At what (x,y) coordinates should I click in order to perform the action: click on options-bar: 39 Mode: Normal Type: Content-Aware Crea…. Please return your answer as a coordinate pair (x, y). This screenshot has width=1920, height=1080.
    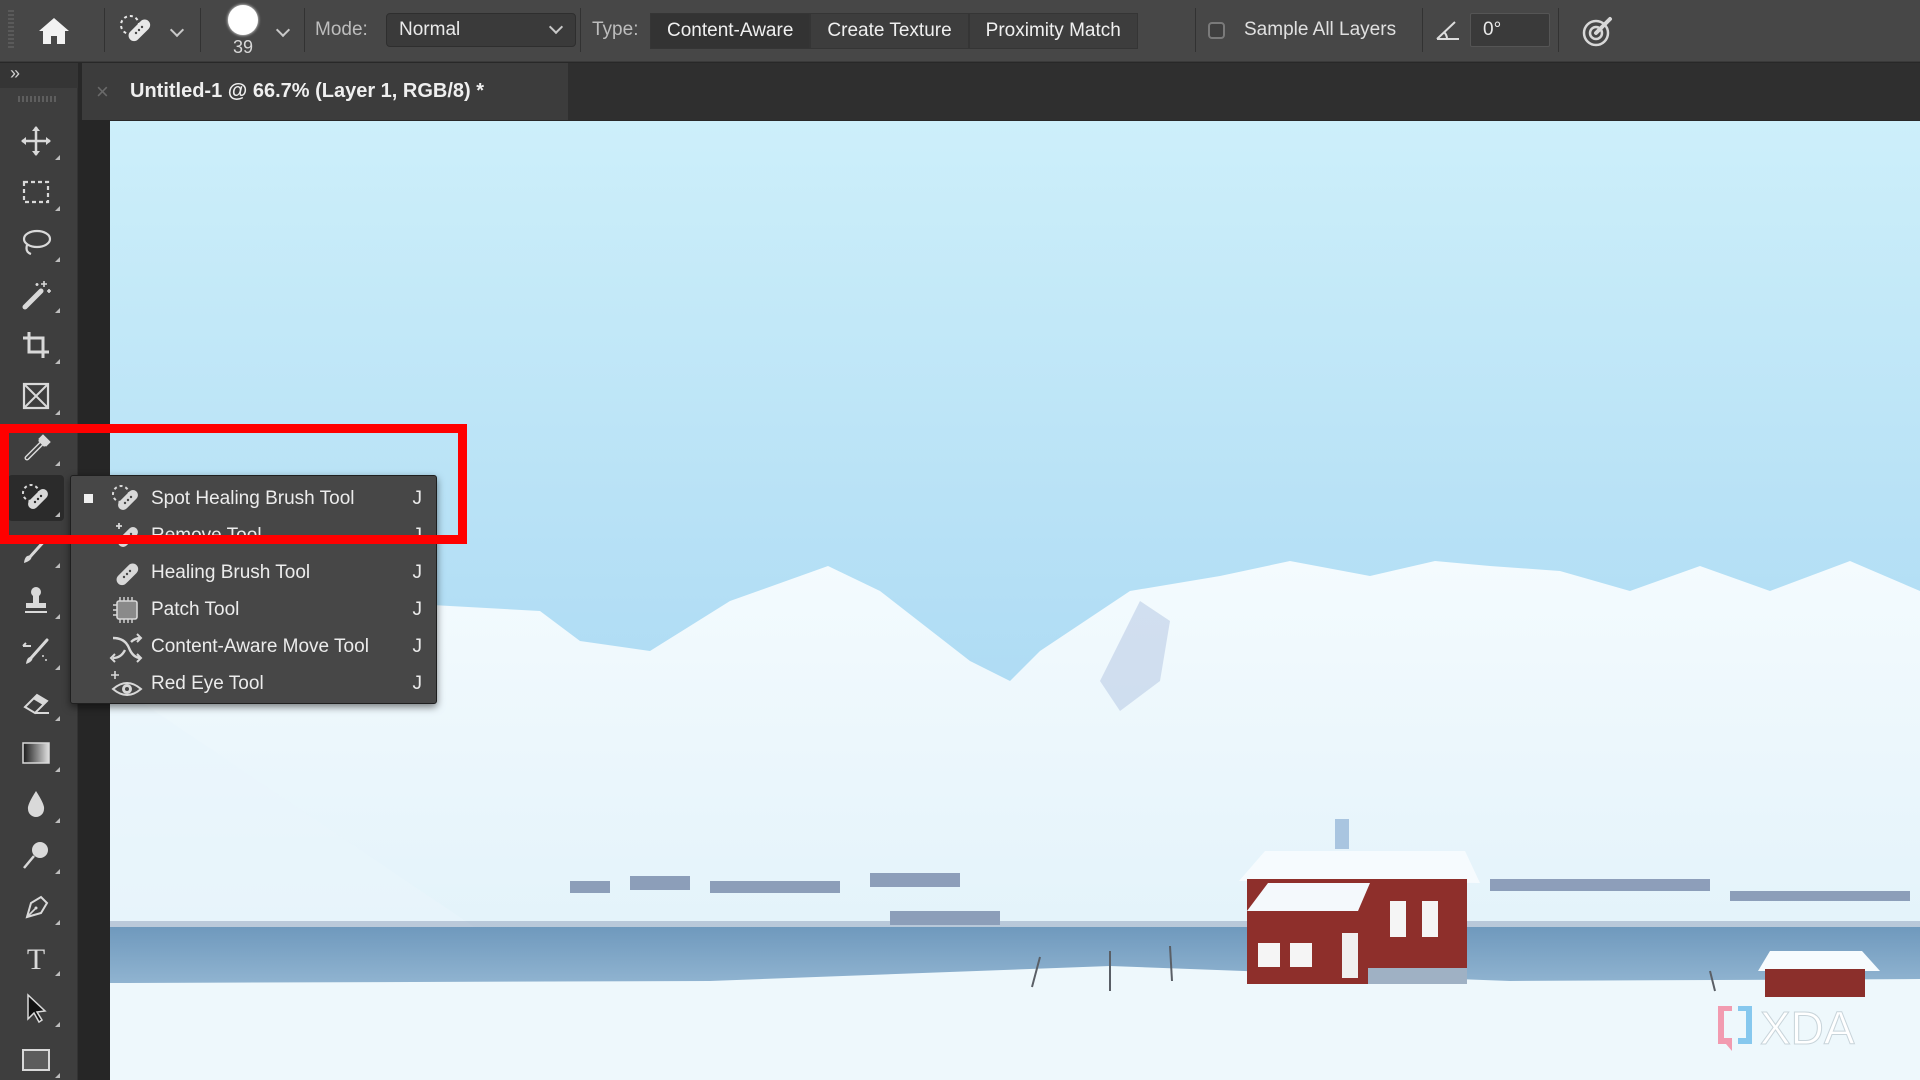
    Looking at the image, I should click on (960, 31).